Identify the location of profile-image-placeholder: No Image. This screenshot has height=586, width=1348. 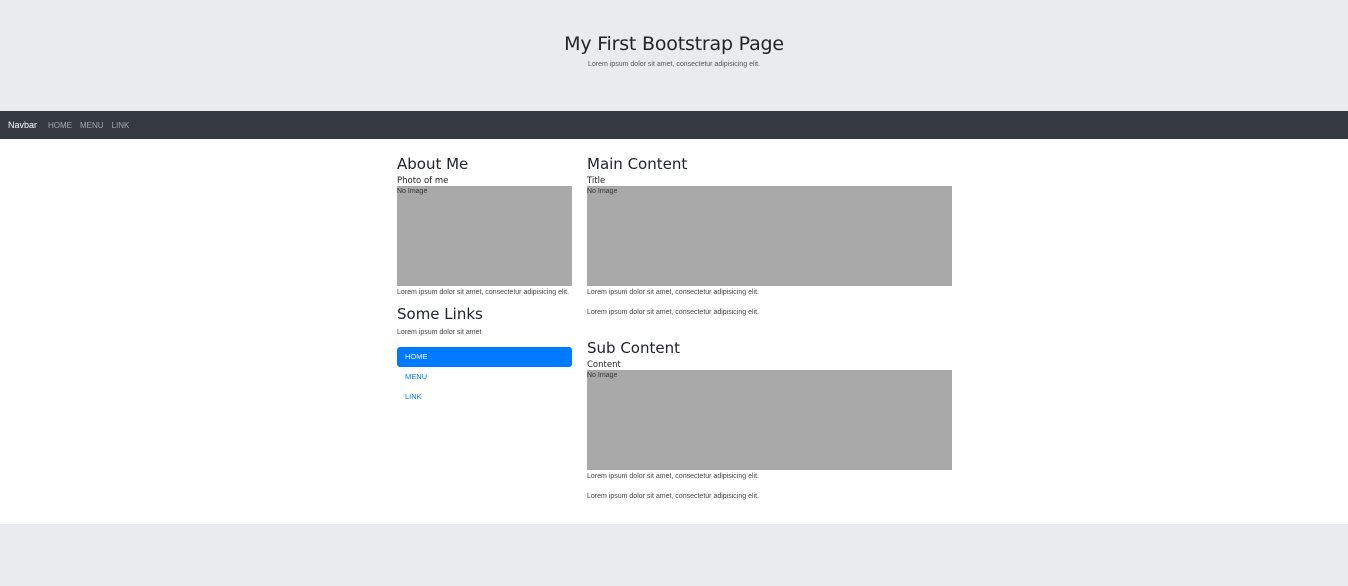
(484, 236).